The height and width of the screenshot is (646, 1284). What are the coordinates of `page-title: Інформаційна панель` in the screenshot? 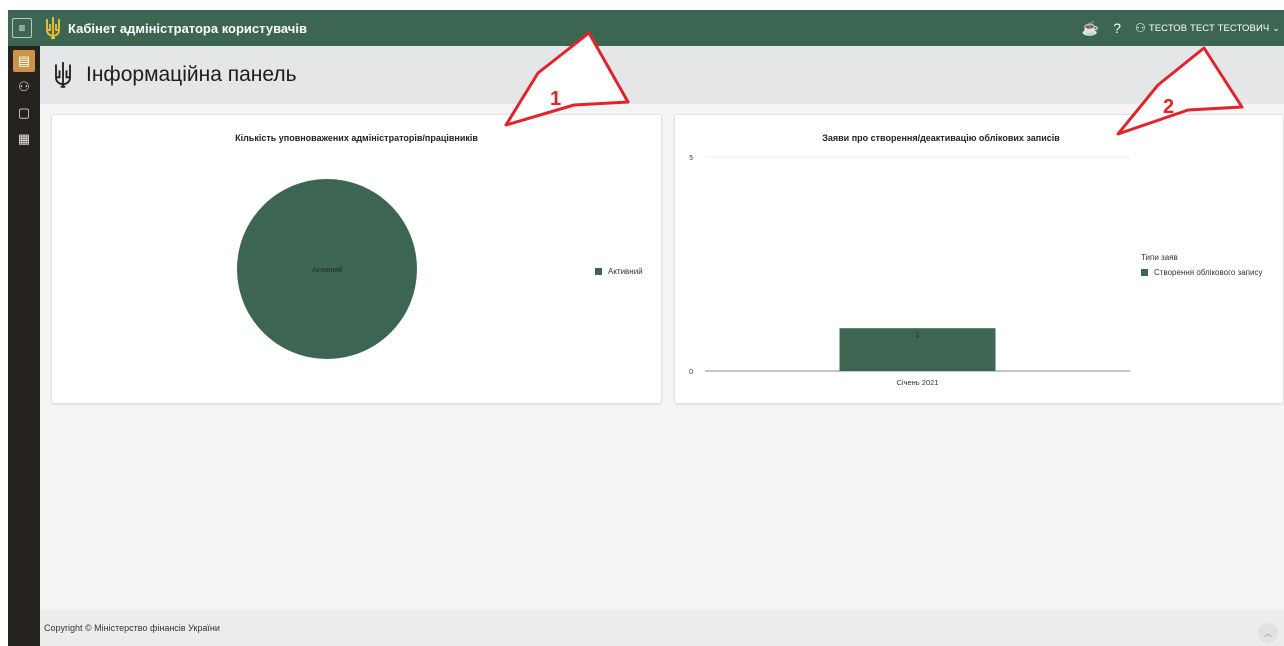 It's located at (191, 74).